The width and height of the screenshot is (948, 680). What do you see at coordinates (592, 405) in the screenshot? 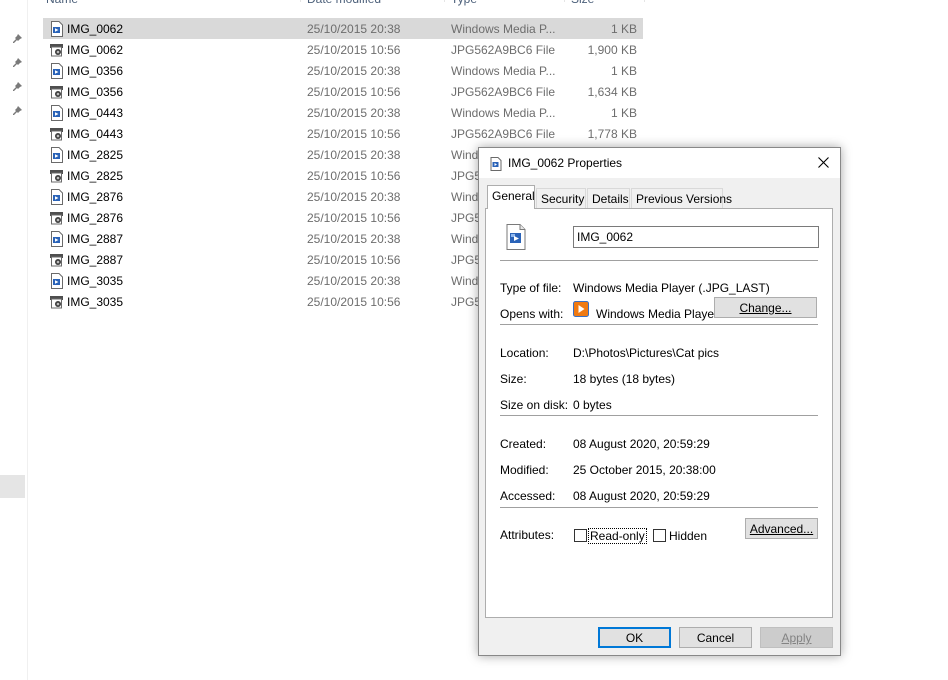
I see `size-on-disk-value: 0 bytes` at bounding box center [592, 405].